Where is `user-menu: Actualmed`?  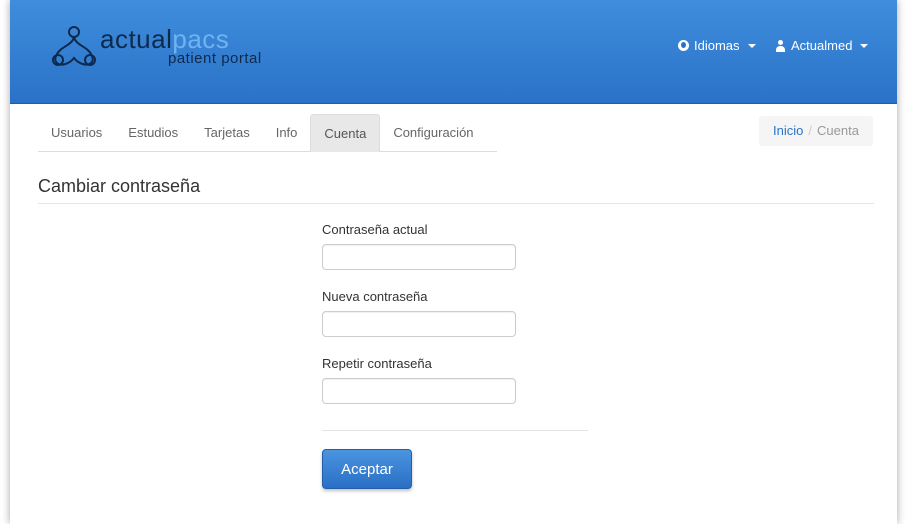 user-menu: Actualmed is located at coordinates (822, 45).